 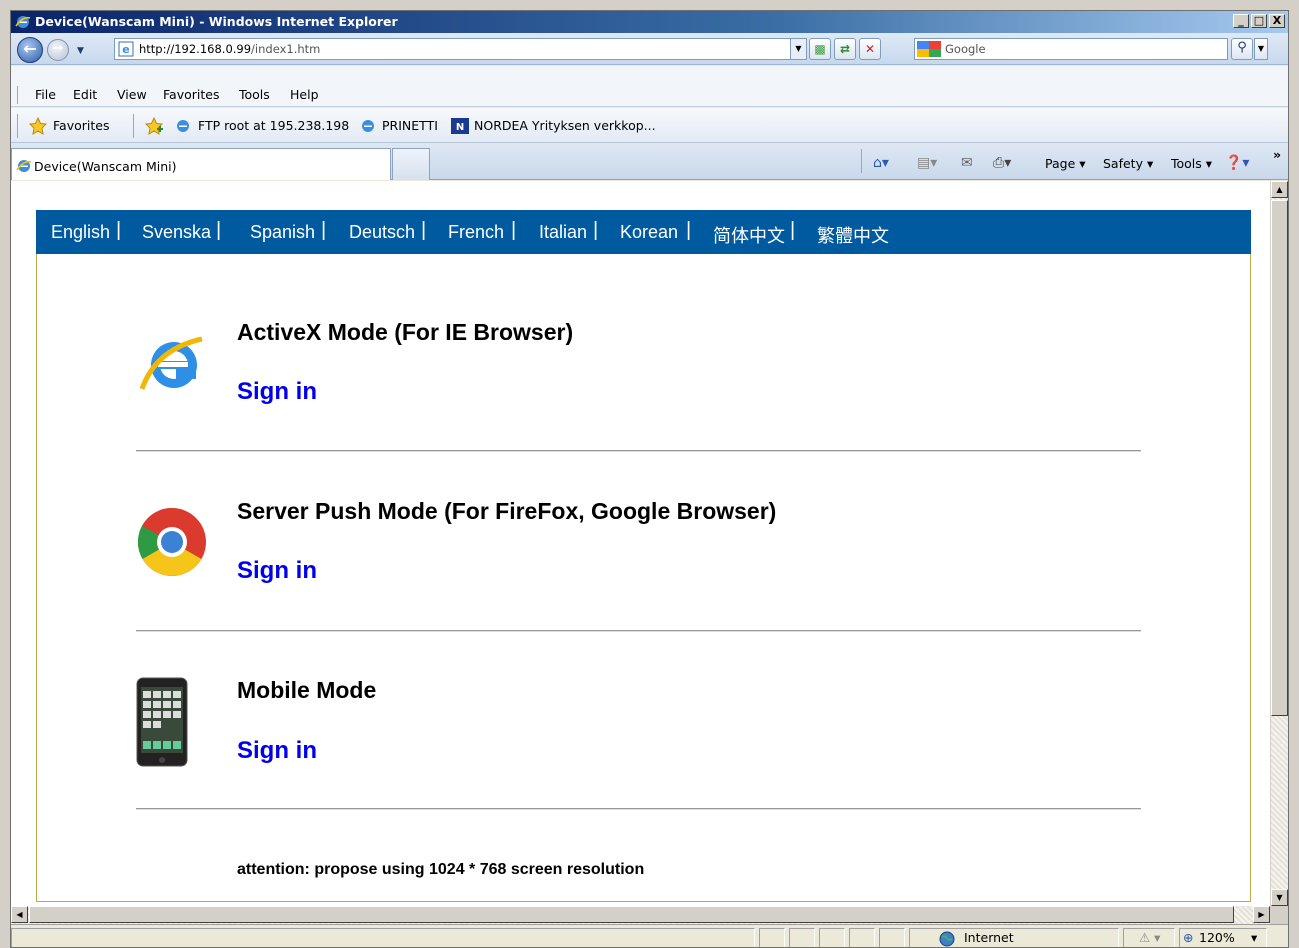 What do you see at coordinates (1277, 154) in the screenshot?
I see `command-overflow-button: »` at bounding box center [1277, 154].